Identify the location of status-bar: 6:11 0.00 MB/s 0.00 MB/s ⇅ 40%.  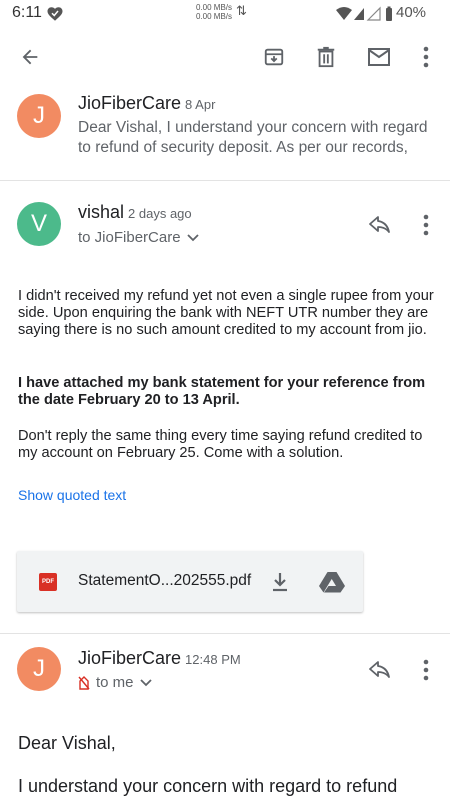
(225, 14).